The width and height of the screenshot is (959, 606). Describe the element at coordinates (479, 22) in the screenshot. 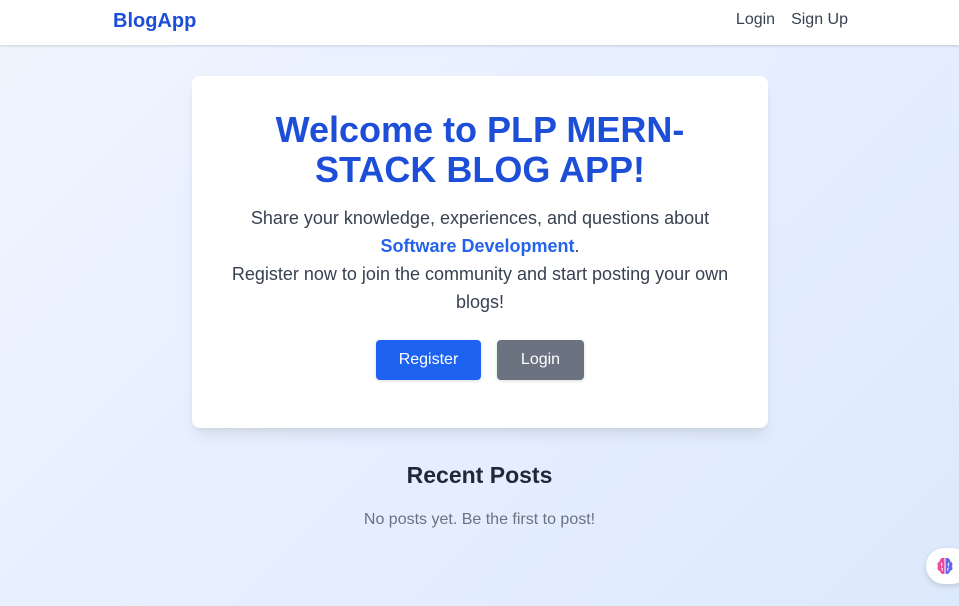

I see `navbar: BlogApp Login Sign Up` at that location.